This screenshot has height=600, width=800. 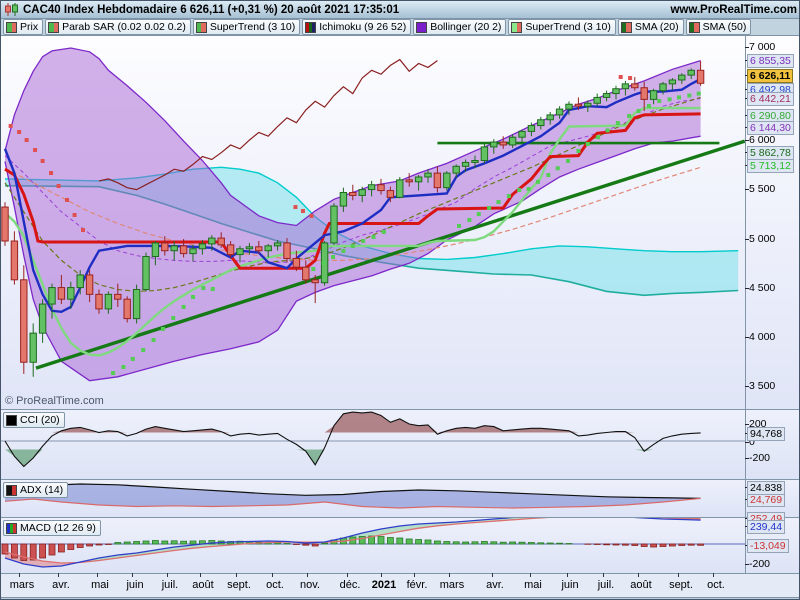 I want to click on watermark: © ProRealTime.com, so click(x=54, y=401).